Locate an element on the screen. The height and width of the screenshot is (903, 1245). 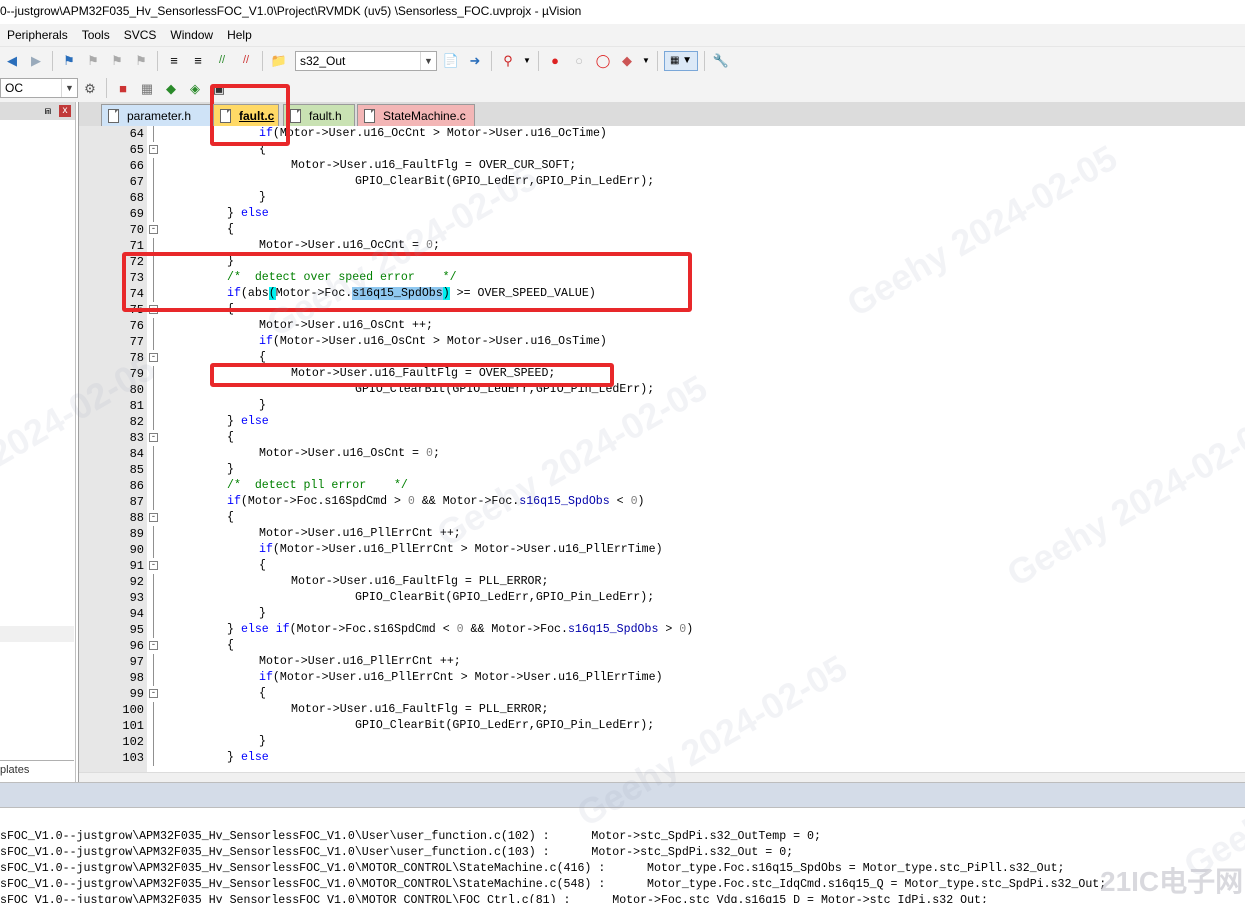
tab-fault-c: fault.c is located at coordinates (246, 115).